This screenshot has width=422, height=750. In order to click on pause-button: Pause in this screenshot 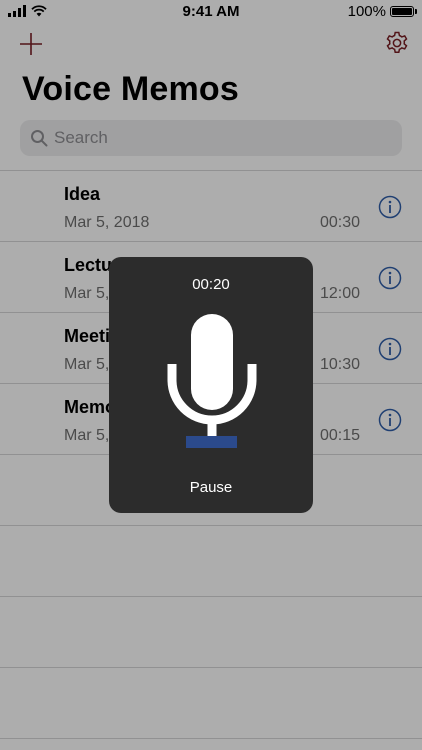, I will do `click(211, 487)`.